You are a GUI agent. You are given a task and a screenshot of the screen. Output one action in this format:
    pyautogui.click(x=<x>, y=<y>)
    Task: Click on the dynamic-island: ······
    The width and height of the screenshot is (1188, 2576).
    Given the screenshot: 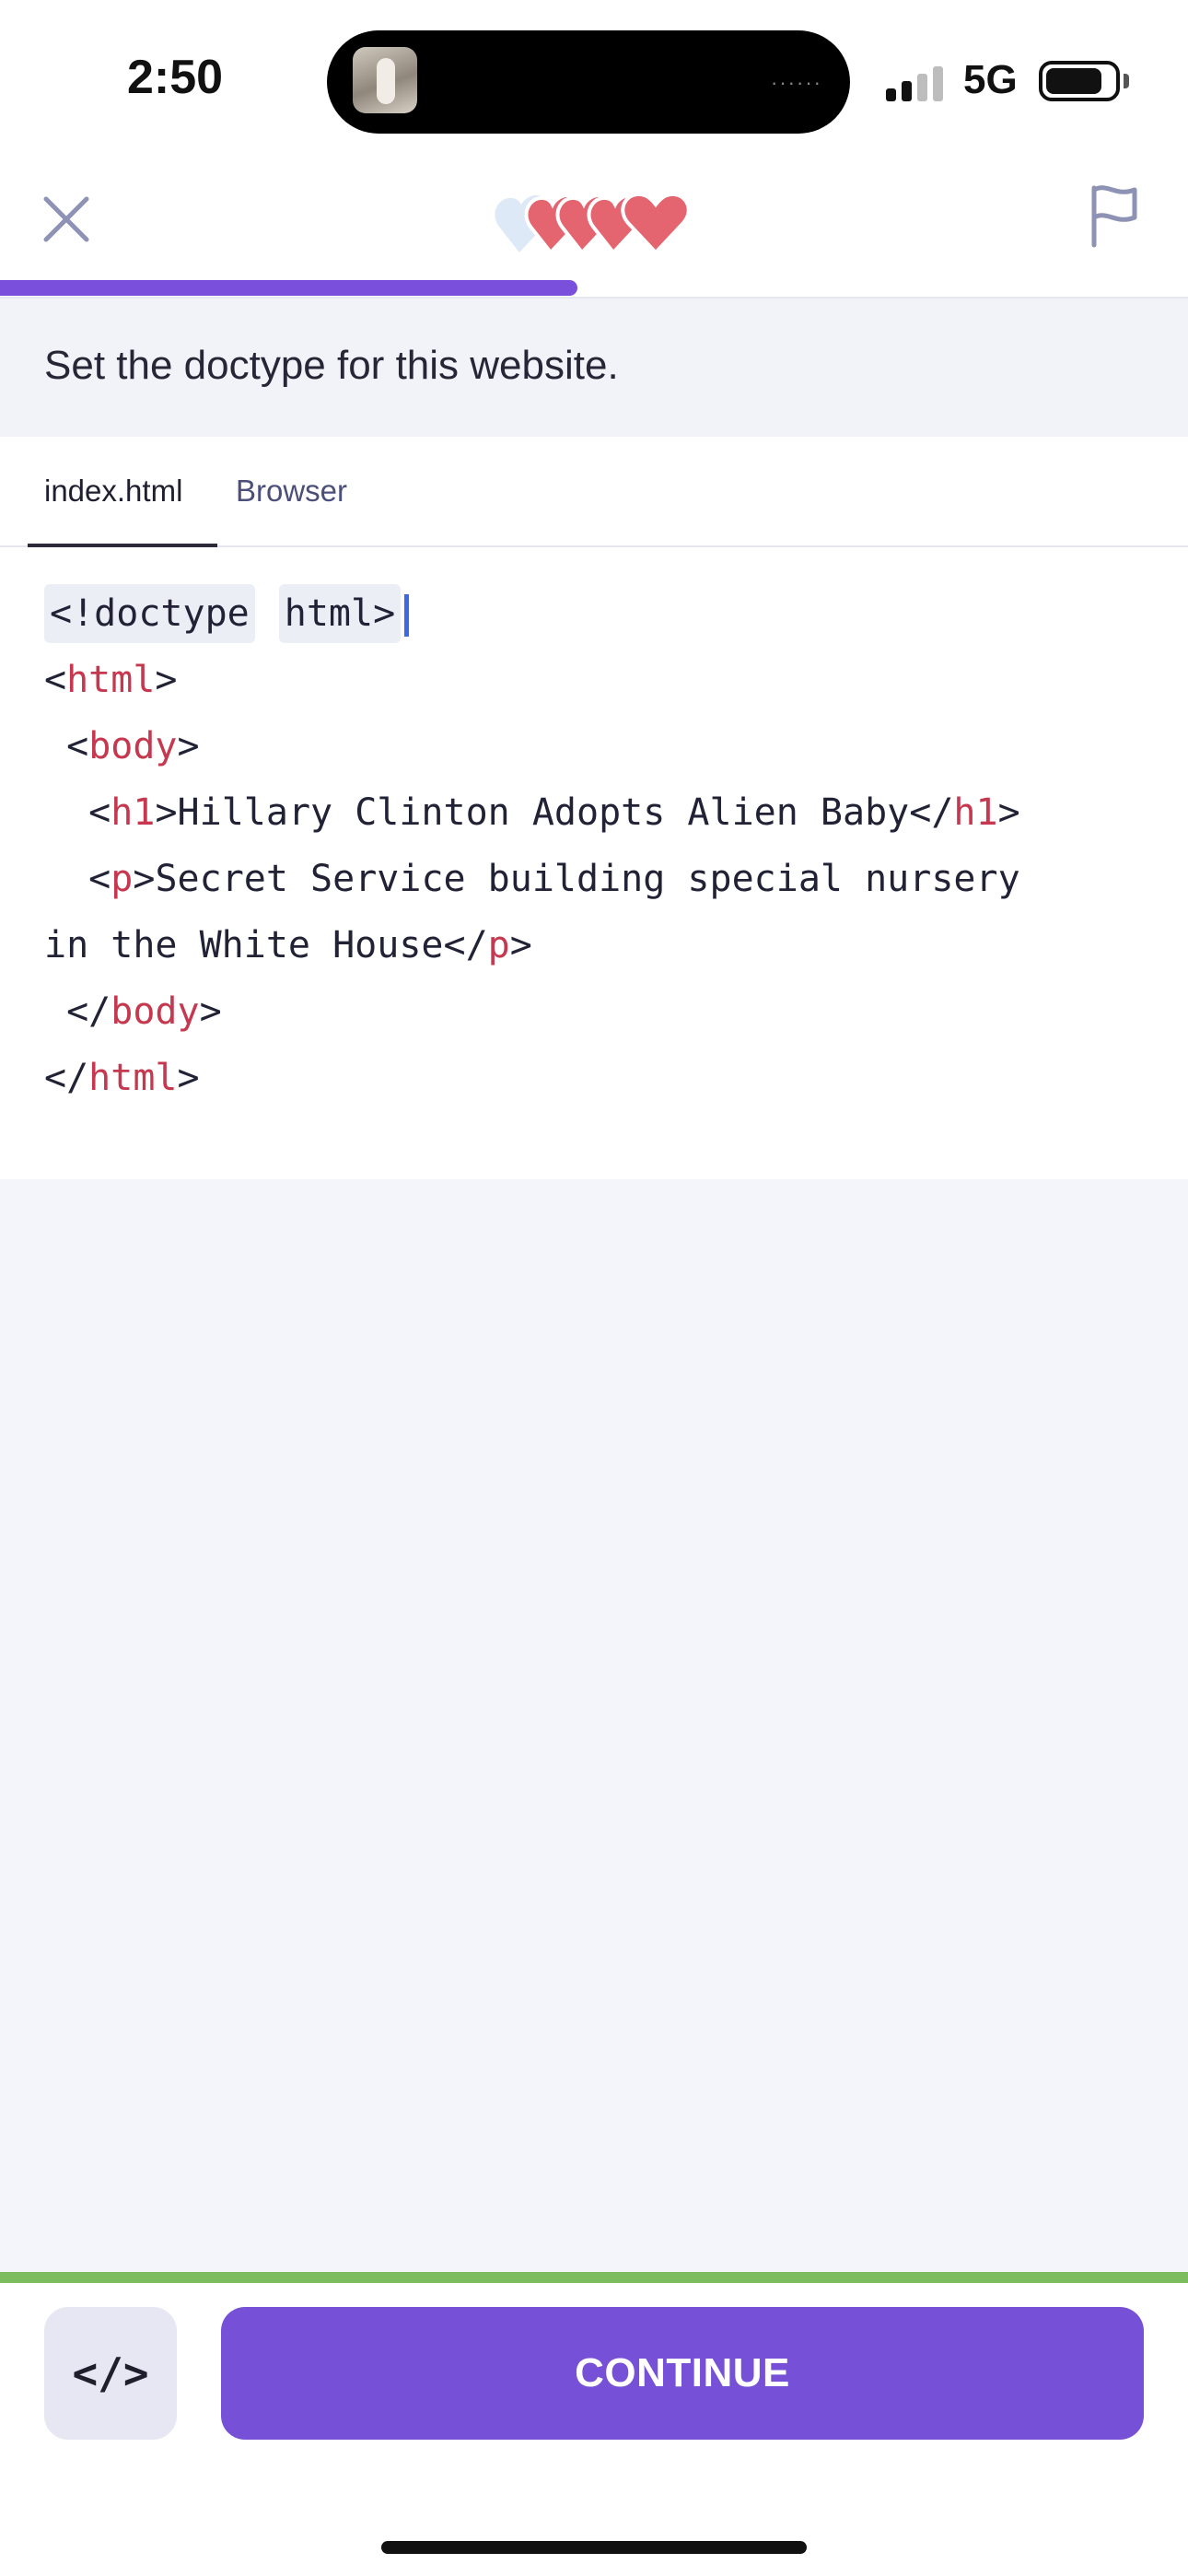 What is the action you would take?
    pyautogui.click(x=588, y=82)
    